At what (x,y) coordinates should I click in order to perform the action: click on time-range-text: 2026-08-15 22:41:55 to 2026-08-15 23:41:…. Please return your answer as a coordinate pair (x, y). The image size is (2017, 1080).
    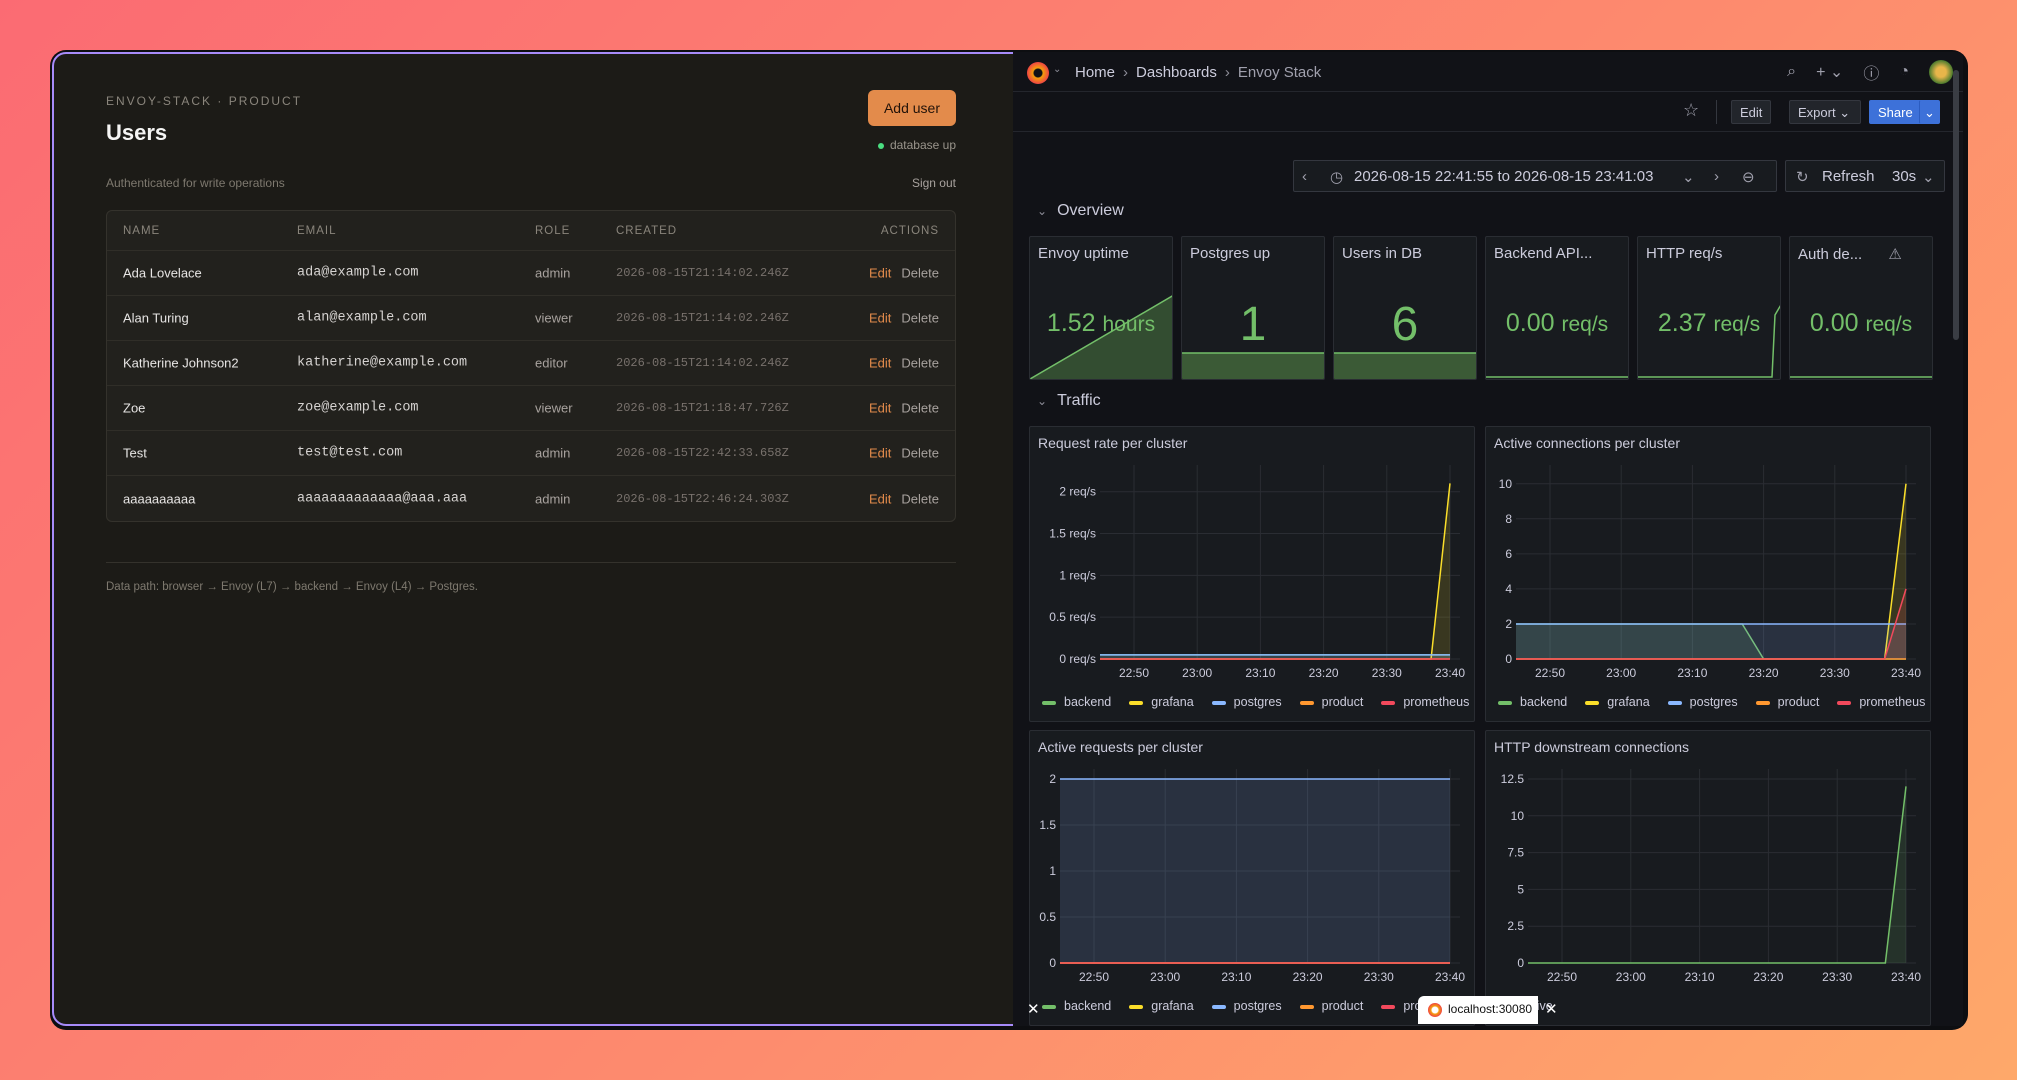
    Looking at the image, I should click on (1503, 176).